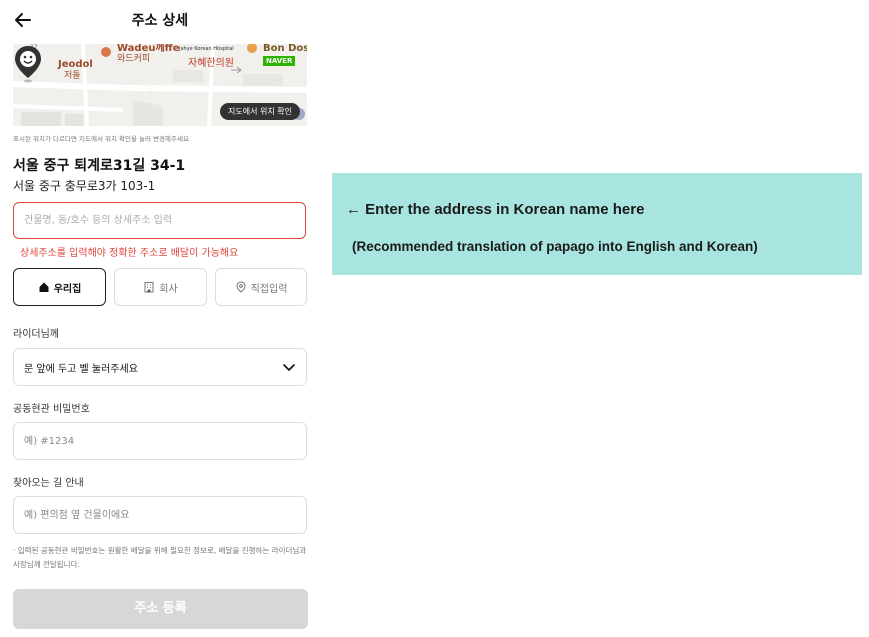 The height and width of the screenshot is (637, 869). What do you see at coordinates (269, 289) in the screenshot?
I see `type-direct-label: 직접입력` at bounding box center [269, 289].